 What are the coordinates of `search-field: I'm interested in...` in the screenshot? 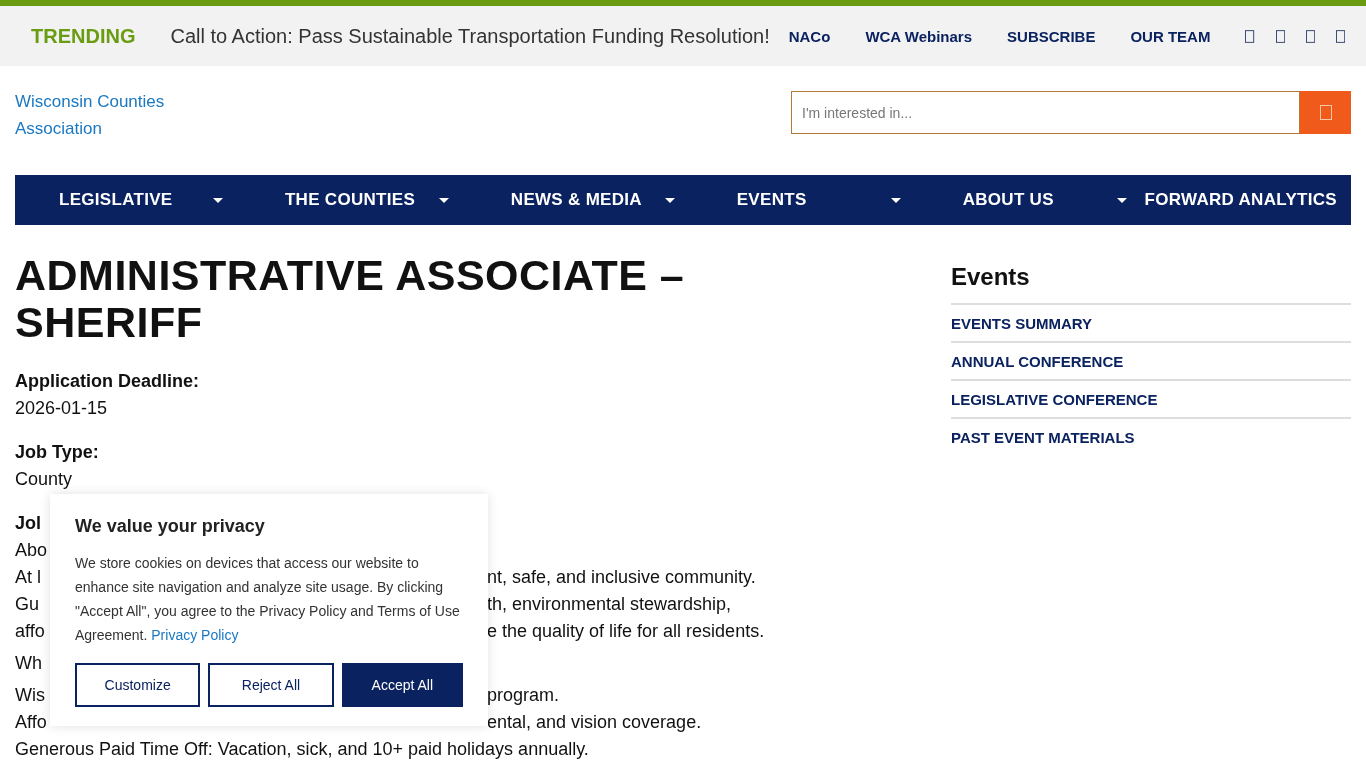 It's located at (1045, 112).